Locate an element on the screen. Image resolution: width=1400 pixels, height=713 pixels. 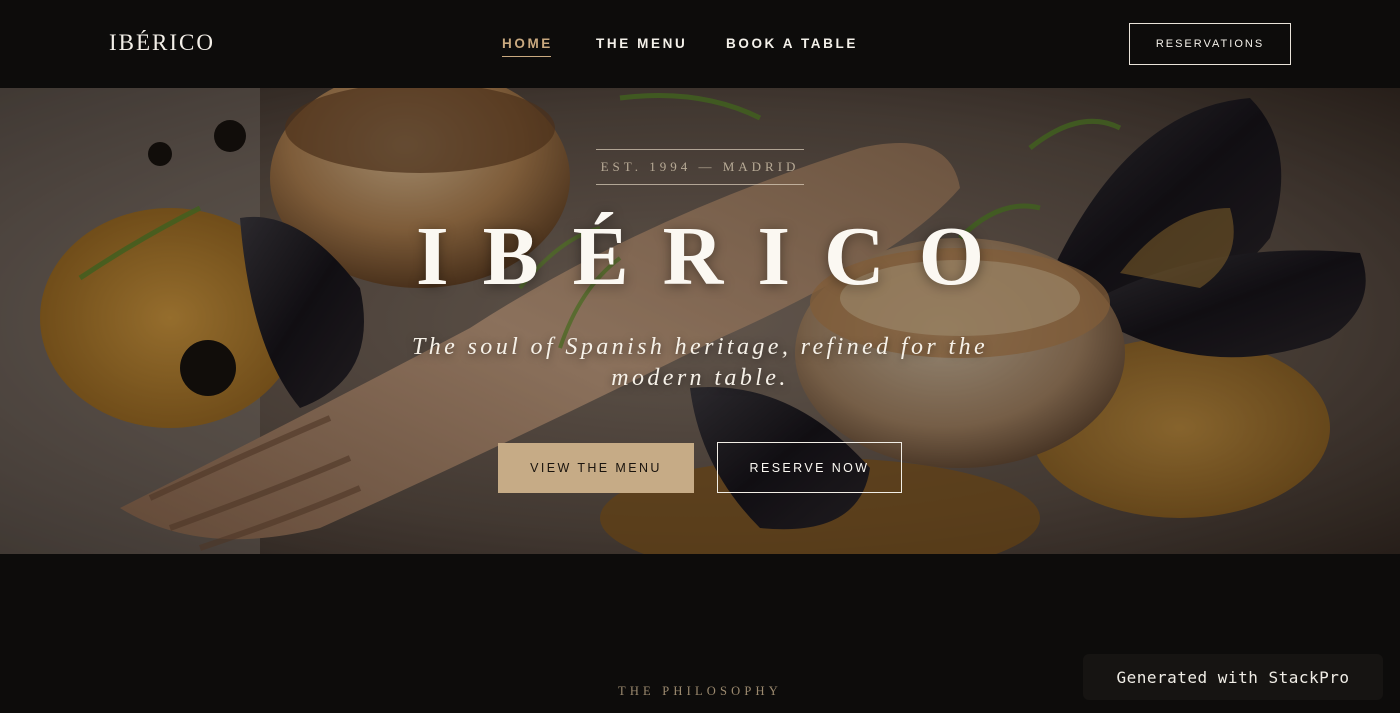
reservations-button: RESERVATIONS is located at coordinates (1210, 44).